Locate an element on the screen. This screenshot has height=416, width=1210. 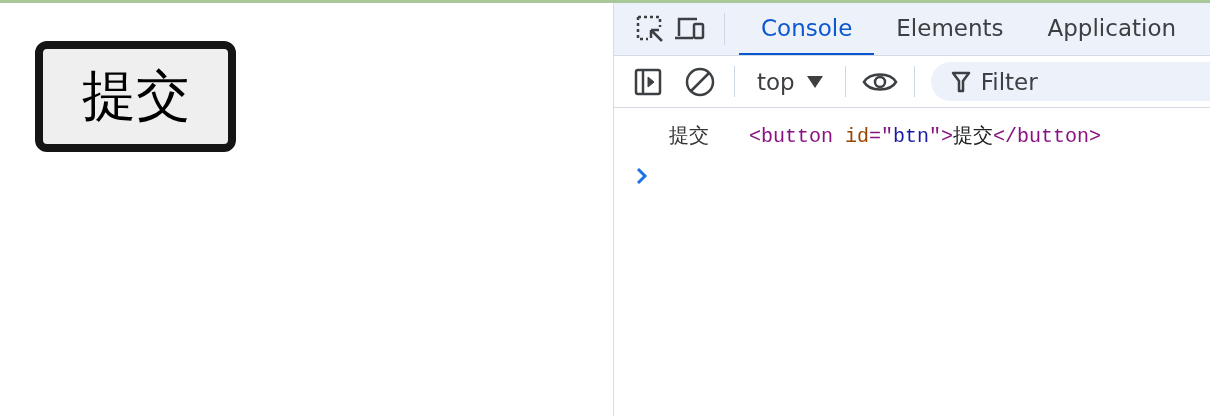
submit-button: 提交 is located at coordinates (135, 96).